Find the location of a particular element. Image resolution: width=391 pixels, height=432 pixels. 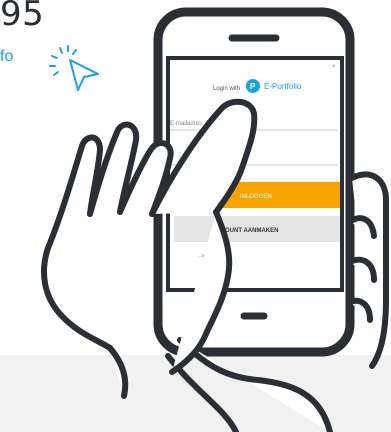

login-button-label: INLOGGEN is located at coordinates (256, 197).